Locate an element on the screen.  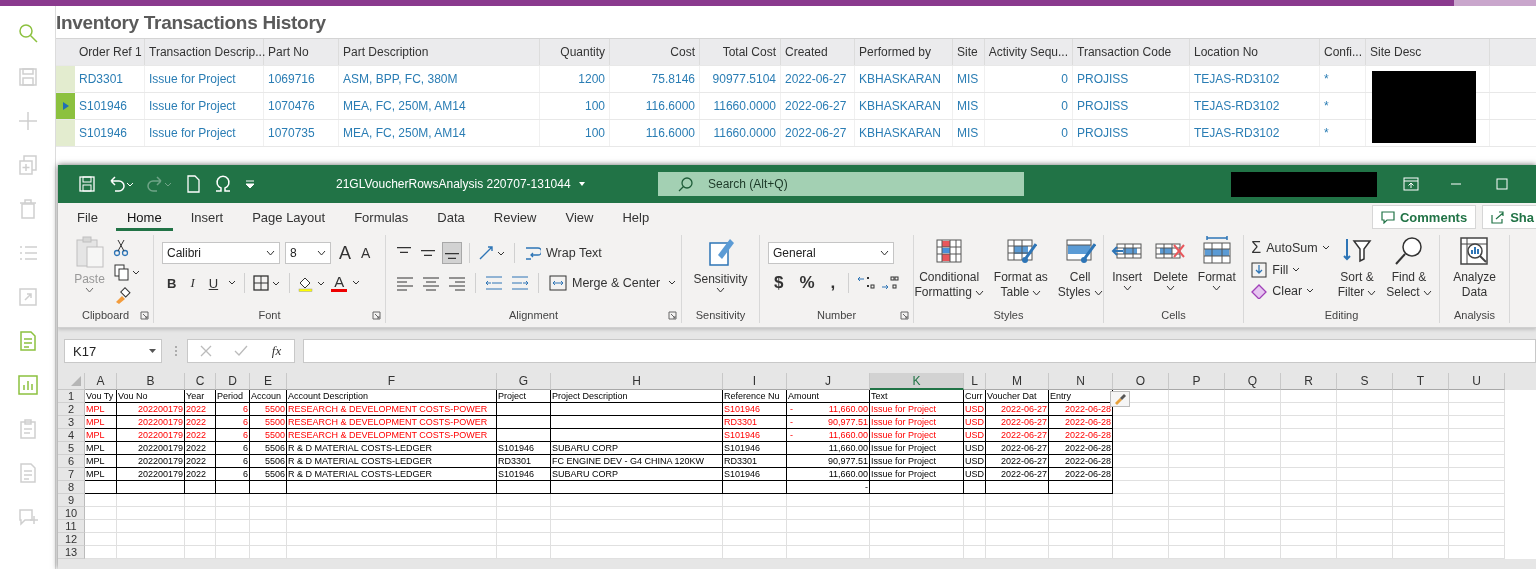
row-header: 3 is located at coordinates (71, 422).